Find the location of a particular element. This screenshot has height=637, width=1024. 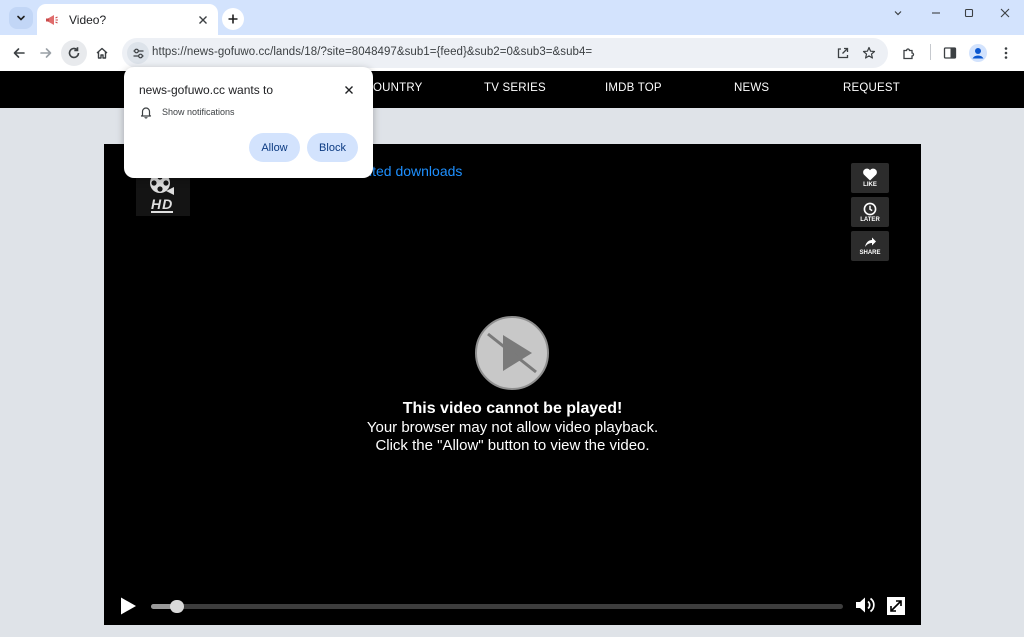

block-button: Block is located at coordinates (332, 147).